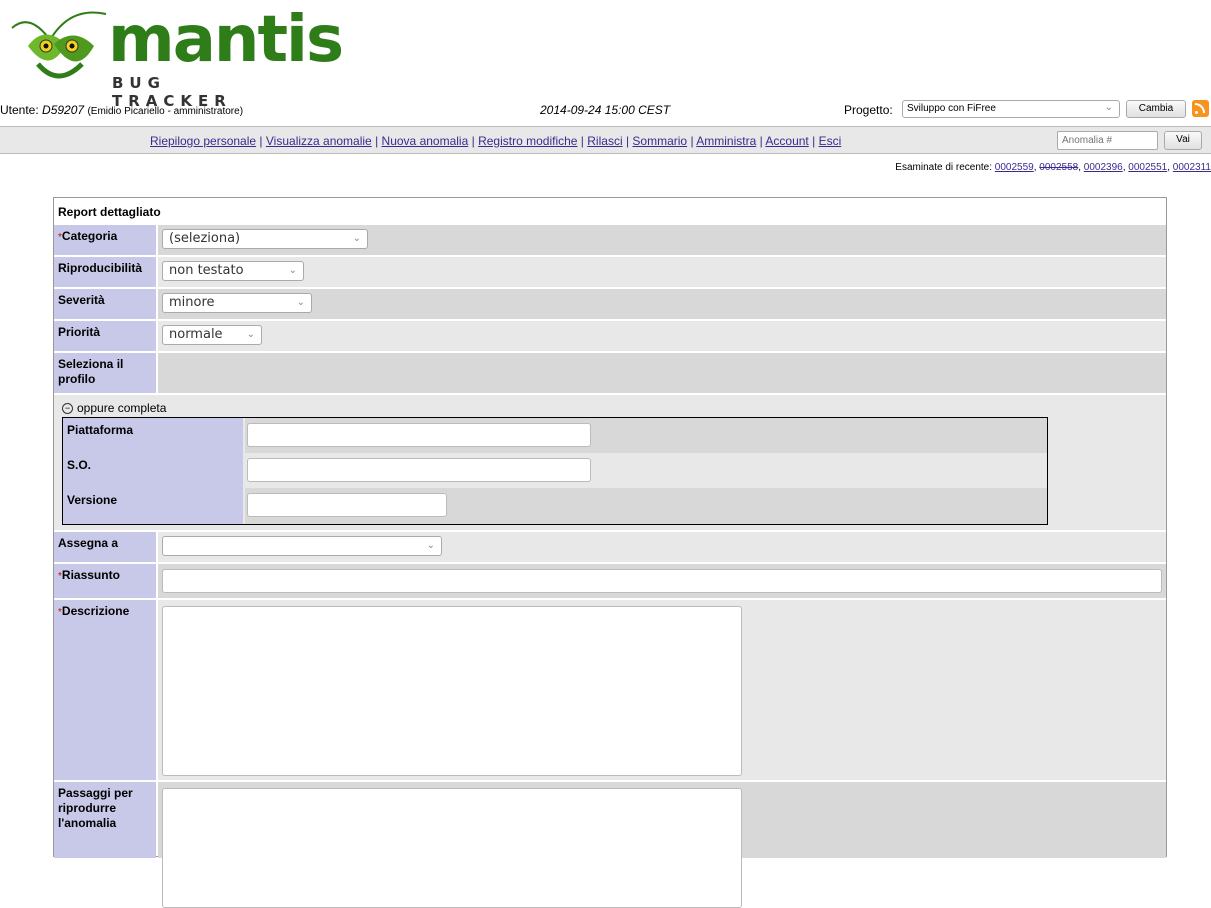 This screenshot has height=908, width=1211. I want to click on menu-change-log: Registro modifiche, so click(527, 141).